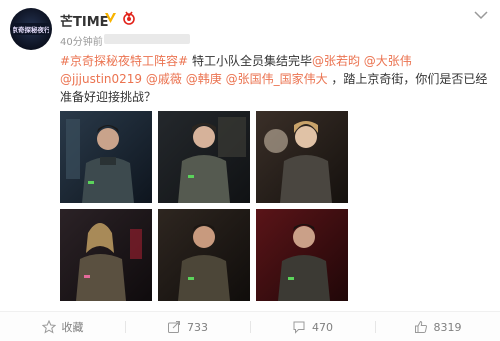 Image resolution: width=500 pixels, height=341 pixels. Describe the element at coordinates (124, 61) in the screenshot. I see `hashtag-link: #京奇探秘夜特工阵容#` at that location.